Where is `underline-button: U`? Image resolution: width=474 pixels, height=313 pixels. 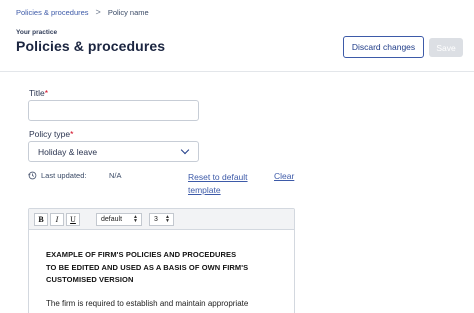 underline-button: U is located at coordinates (73, 219).